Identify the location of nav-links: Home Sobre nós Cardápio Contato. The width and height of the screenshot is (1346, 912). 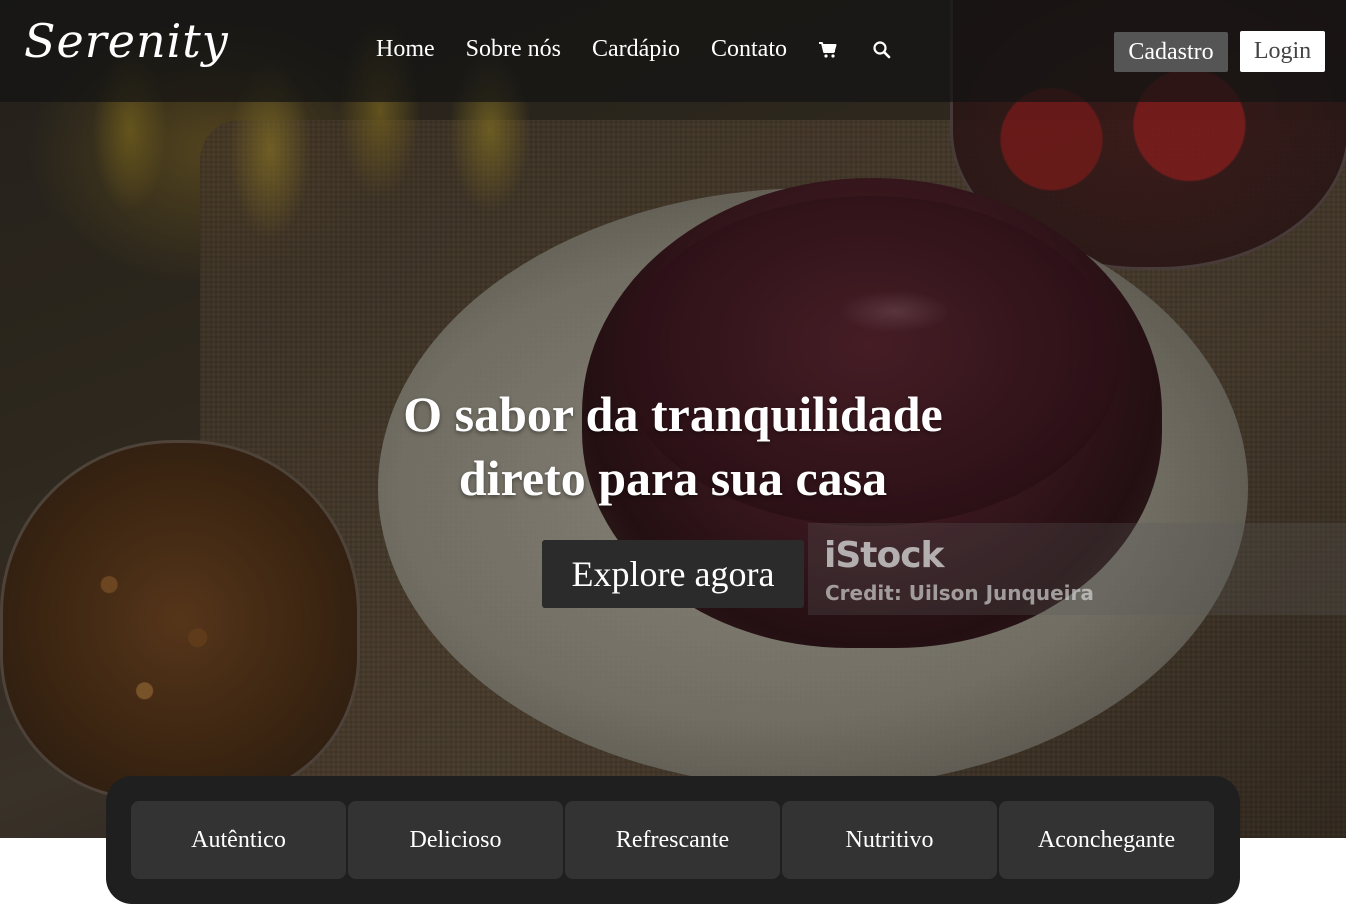
(651, 49).